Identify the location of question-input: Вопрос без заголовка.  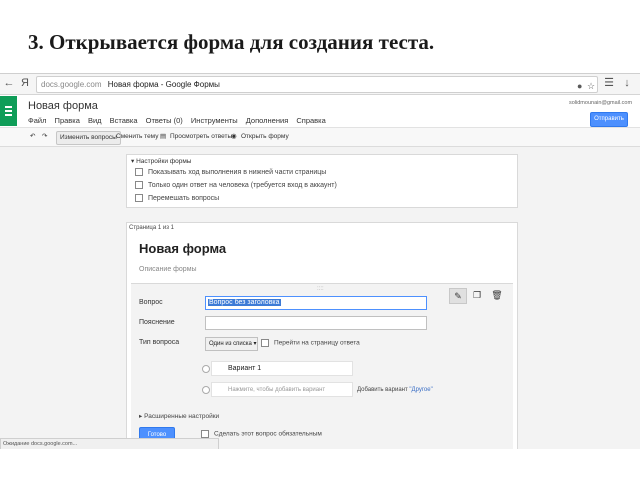
(316, 303).